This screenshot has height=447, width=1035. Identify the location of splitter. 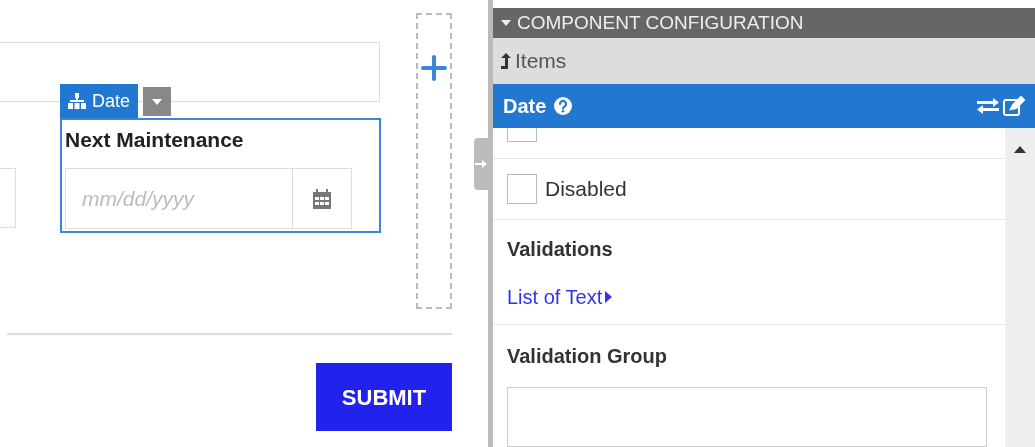
(490, 223).